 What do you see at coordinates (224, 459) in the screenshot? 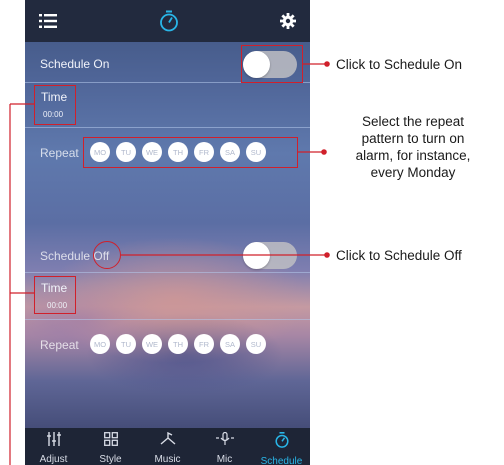
I see `nav-label: Mic` at bounding box center [224, 459].